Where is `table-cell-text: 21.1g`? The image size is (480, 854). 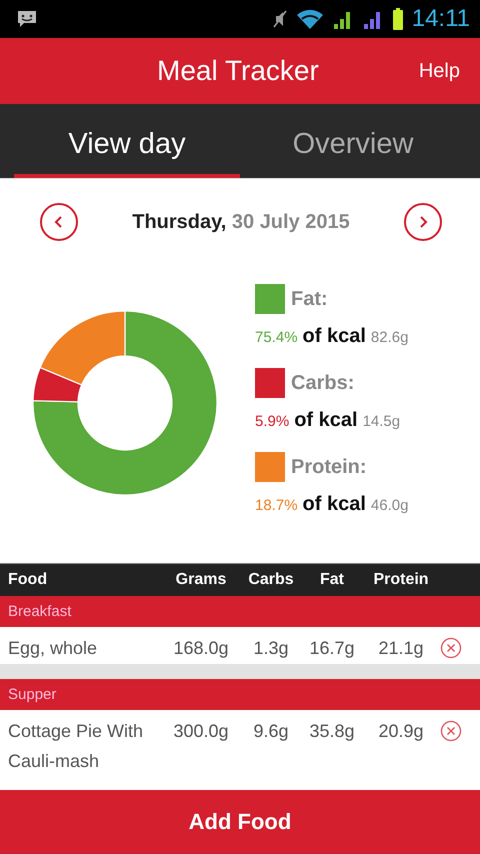 table-cell-text: 21.1g is located at coordinates (401, 648).